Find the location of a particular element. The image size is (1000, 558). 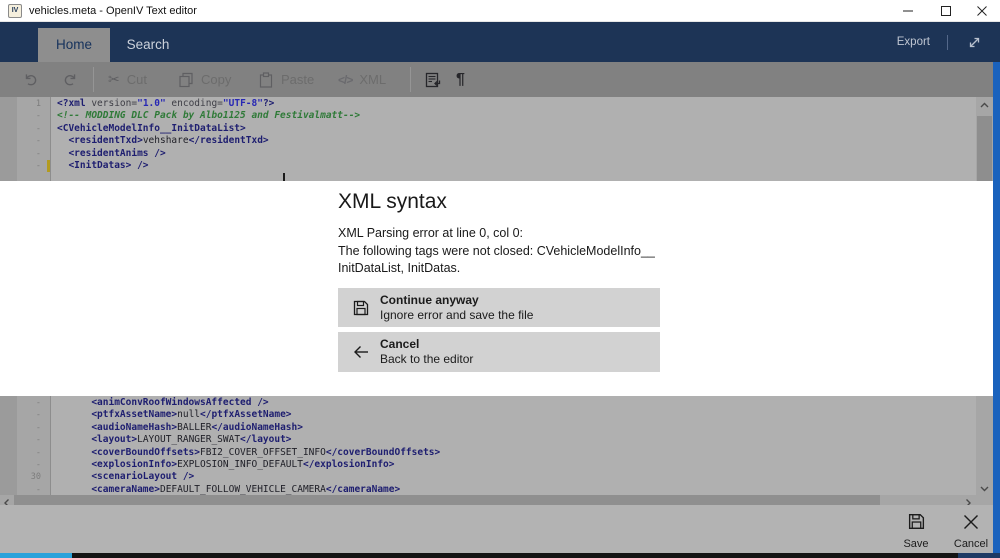

close-button is located at coordinates (982, 11).